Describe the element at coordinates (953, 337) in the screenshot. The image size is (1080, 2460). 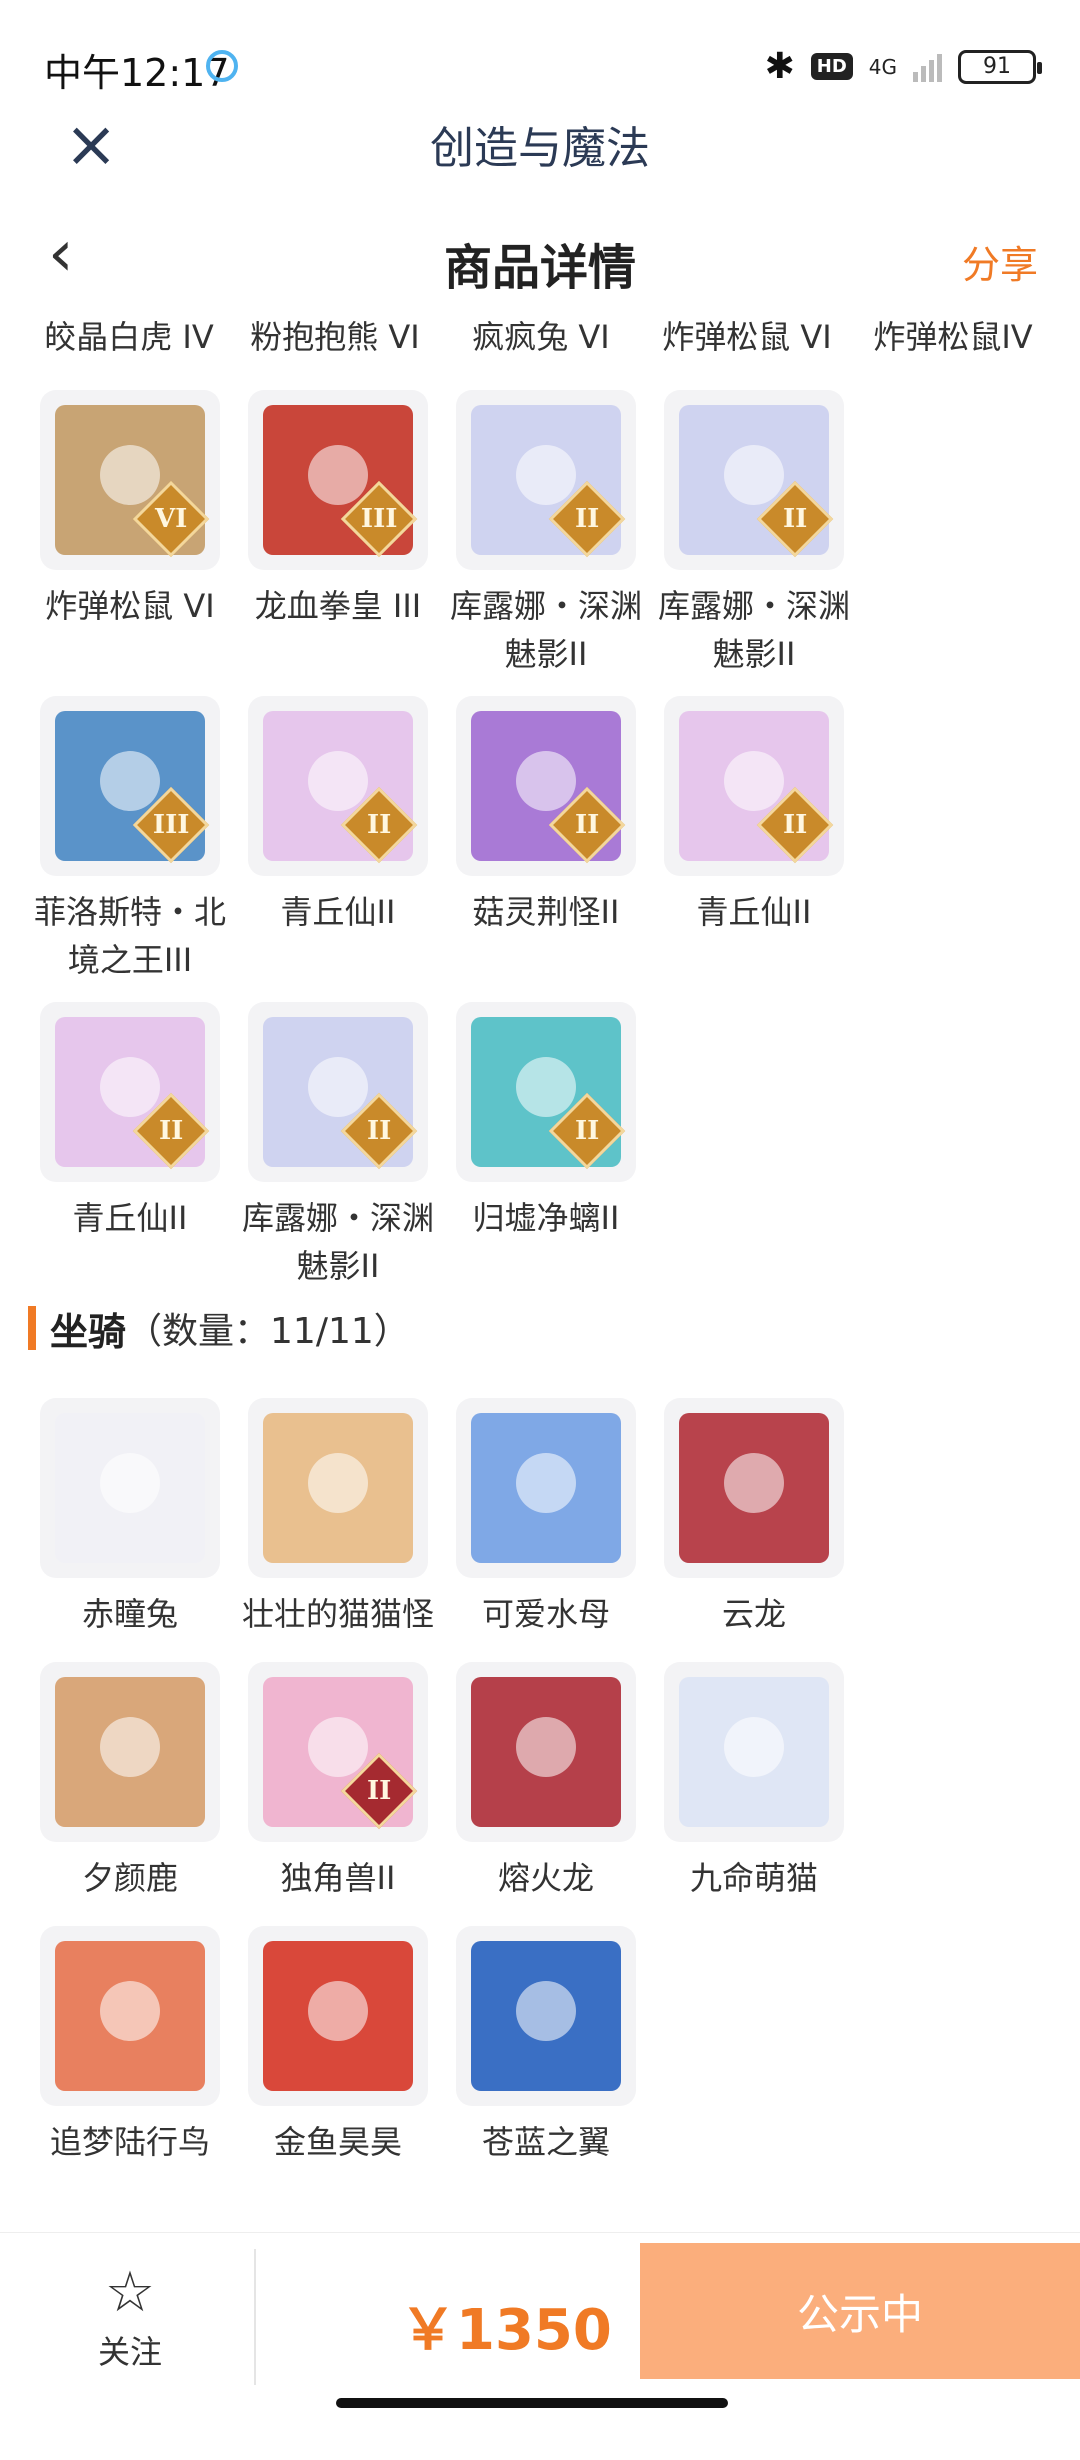
I see `pet-name: 炸弹松鼠IV` at that location.